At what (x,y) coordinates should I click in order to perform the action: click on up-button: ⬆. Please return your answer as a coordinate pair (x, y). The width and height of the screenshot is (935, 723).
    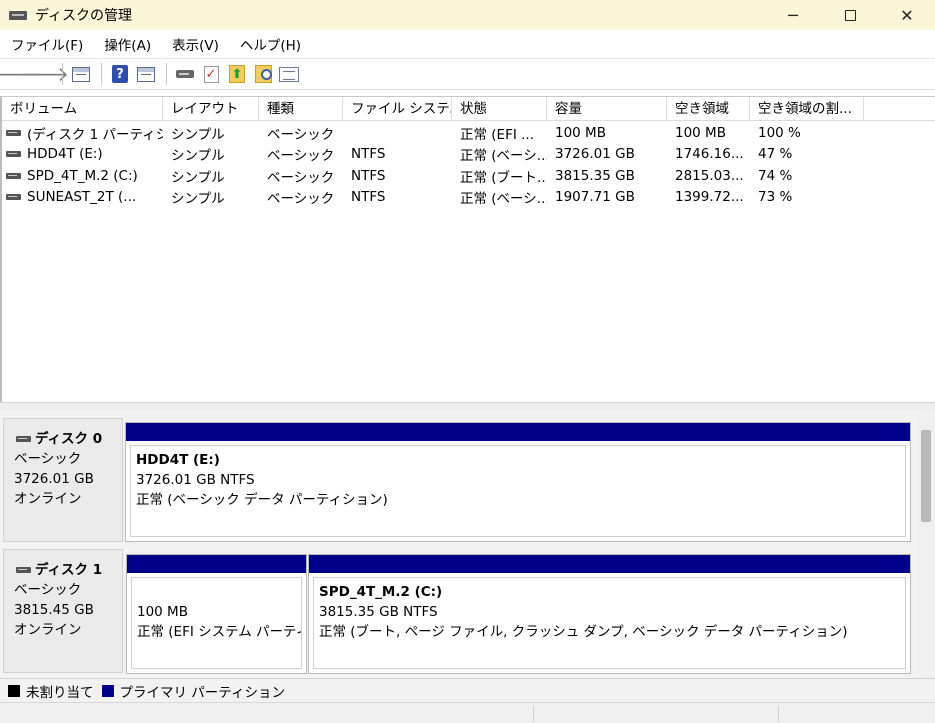
    Looking at the image, I should click on (237, 74).